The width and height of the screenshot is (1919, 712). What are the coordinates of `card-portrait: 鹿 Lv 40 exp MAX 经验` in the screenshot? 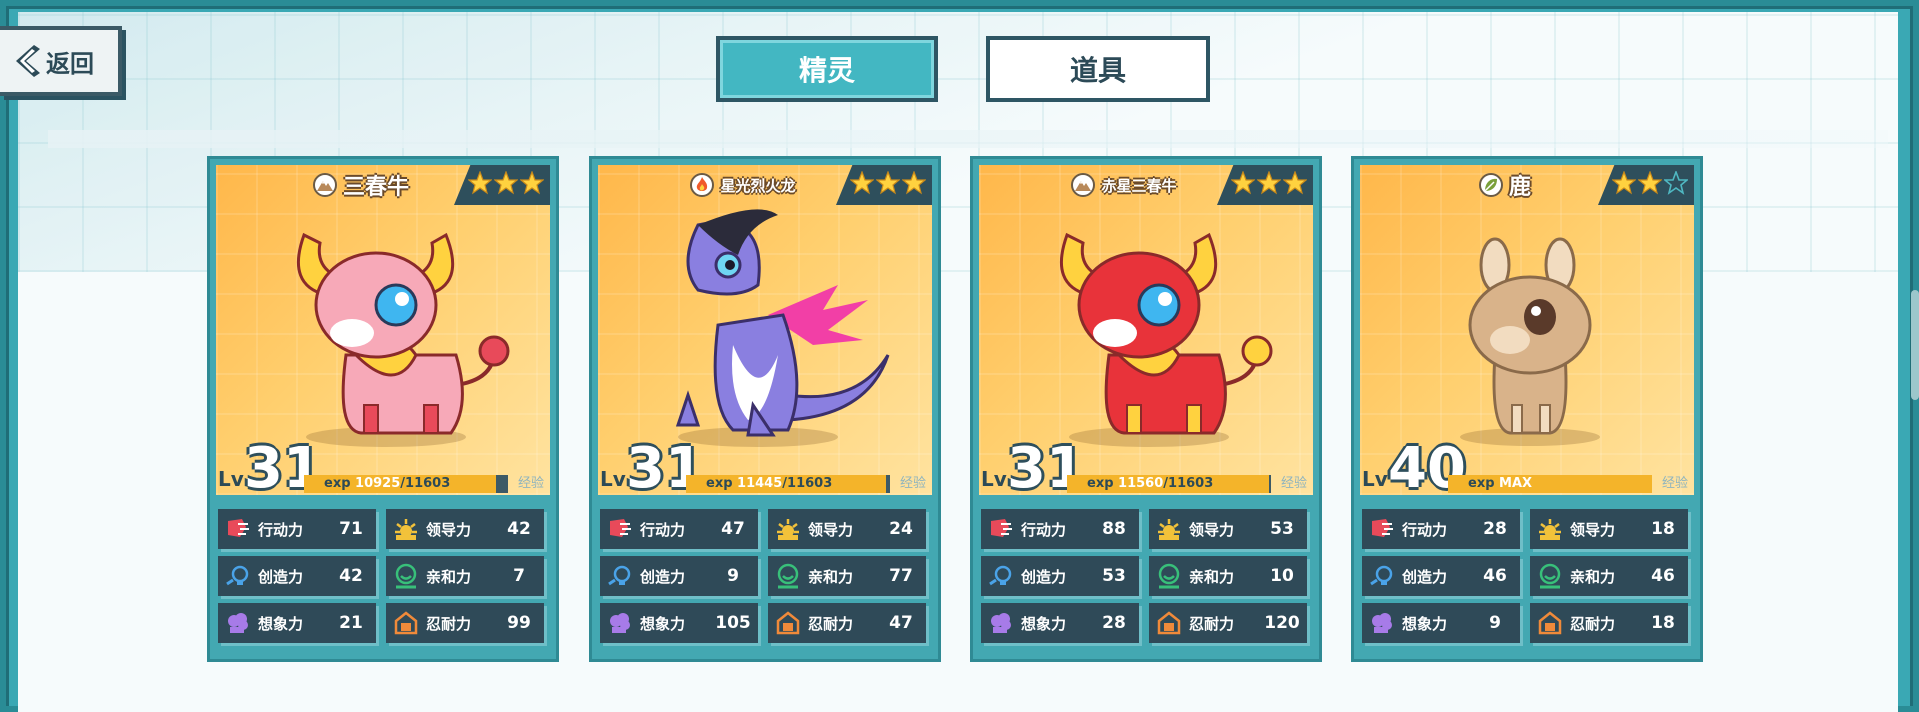 It's located at (1527, 330).